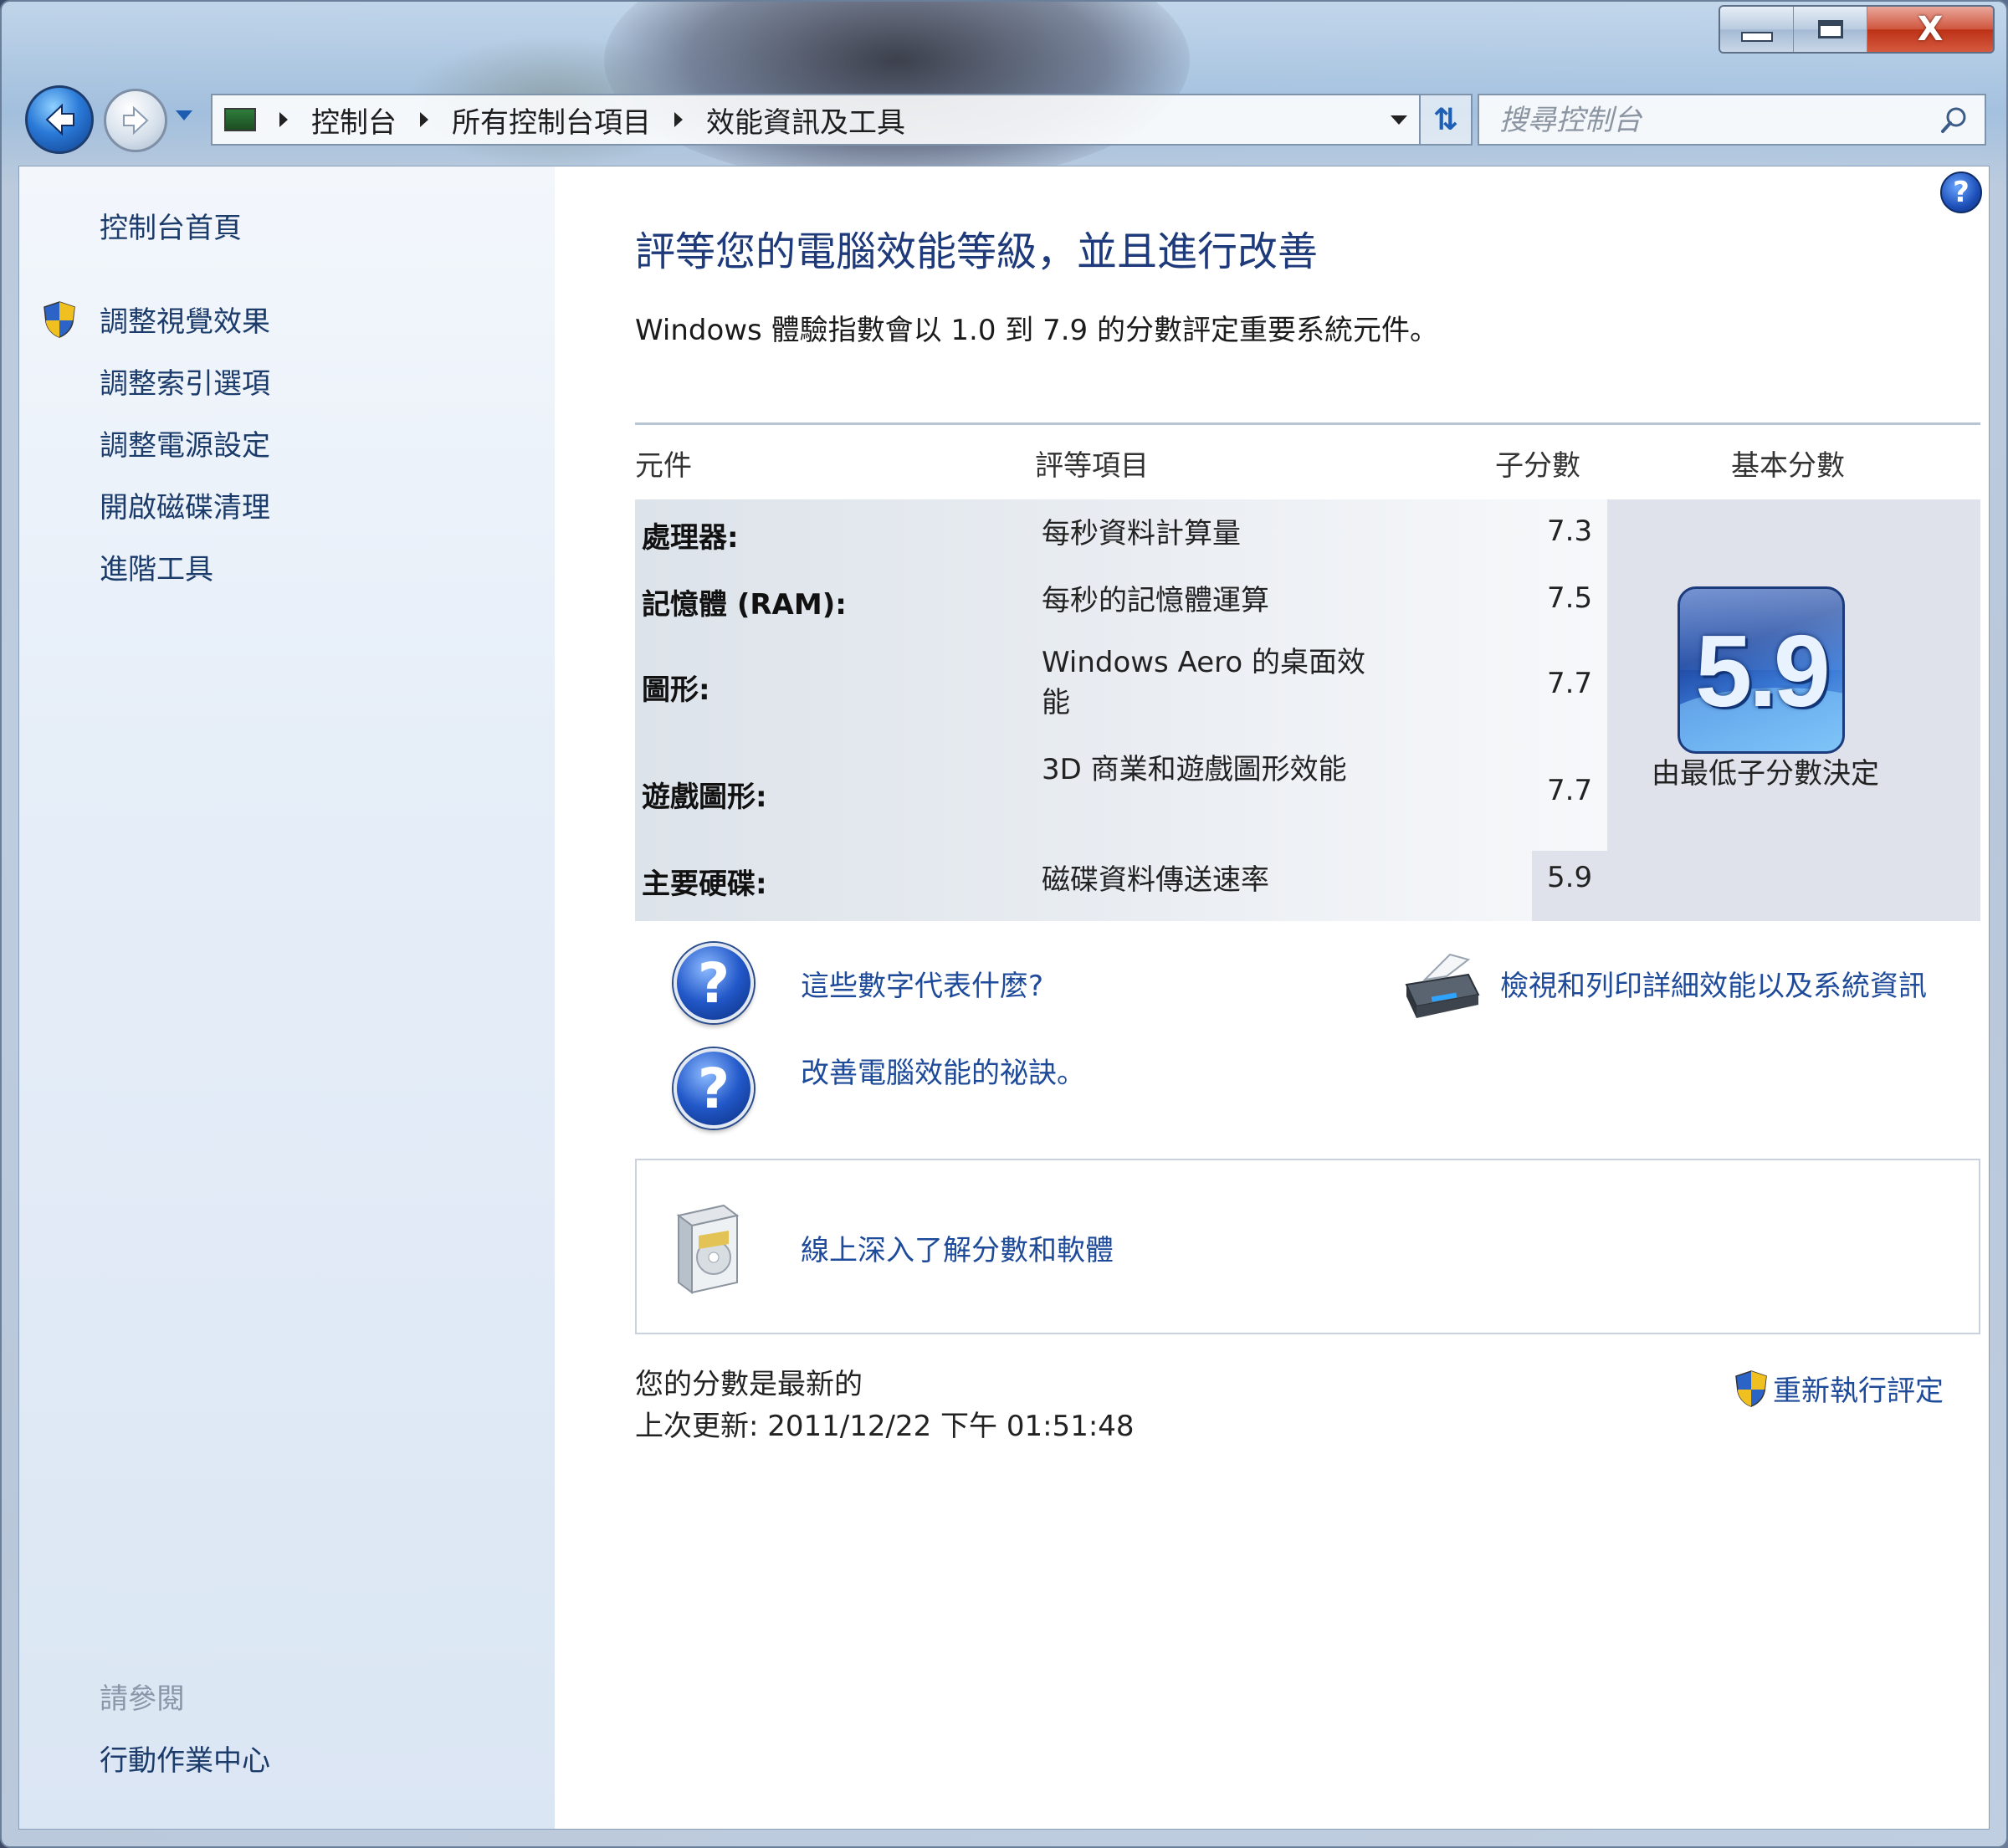 This screenshot has height=1848, width=2008. I want to click on row-desc-processor: 每秒資料計算量, so click(1141, 533).